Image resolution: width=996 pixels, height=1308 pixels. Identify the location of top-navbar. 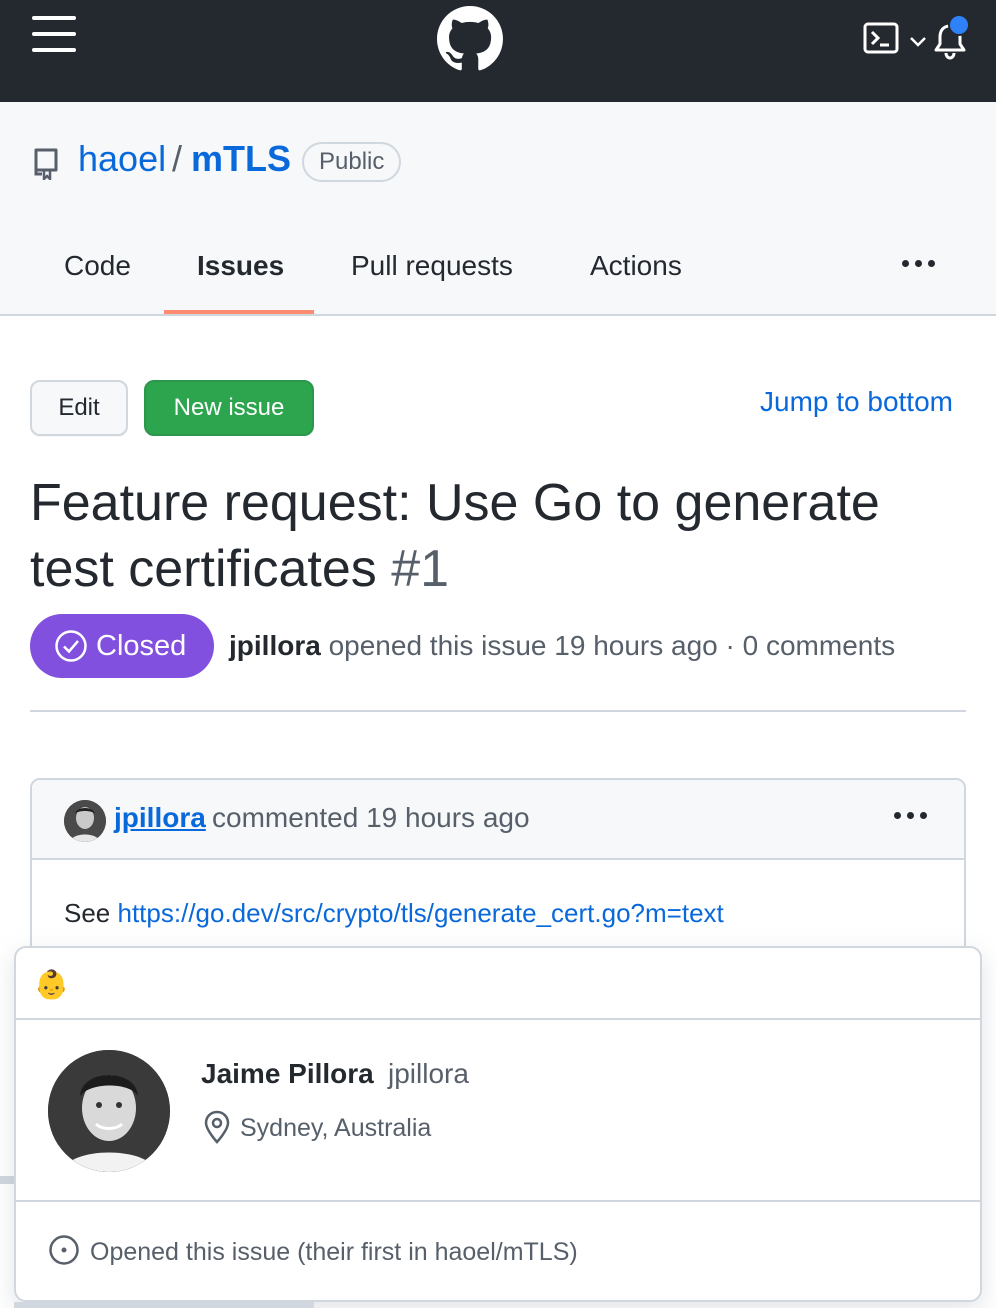
(498, 51).